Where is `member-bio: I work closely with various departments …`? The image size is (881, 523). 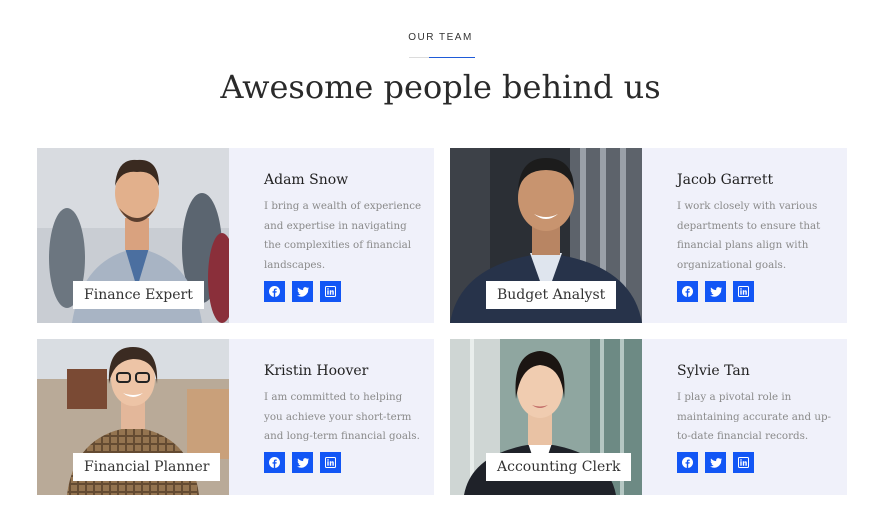 member-bio: I work closely with various departments … is located at coordinates (749, 235).